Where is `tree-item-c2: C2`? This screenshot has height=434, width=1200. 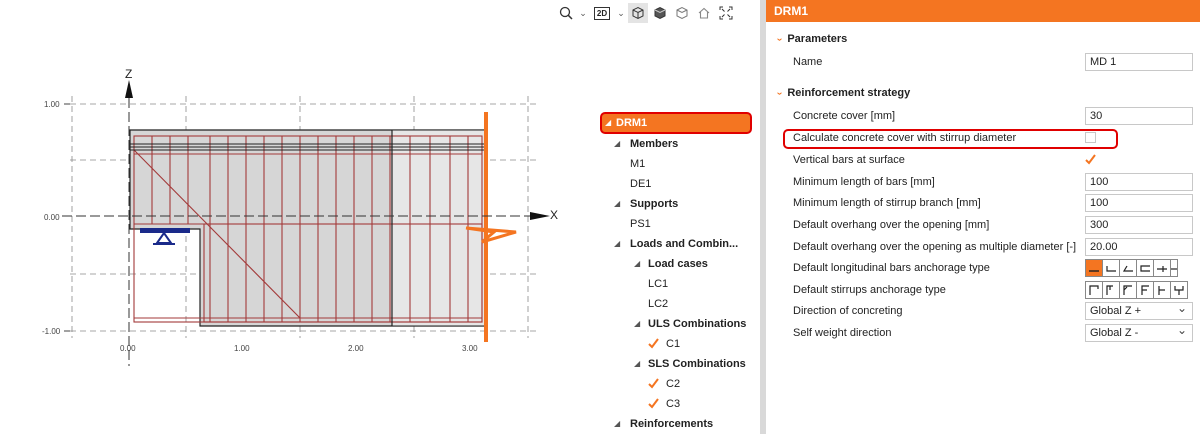 tree-item-c2: C2 is located at coordinates (678, 384).